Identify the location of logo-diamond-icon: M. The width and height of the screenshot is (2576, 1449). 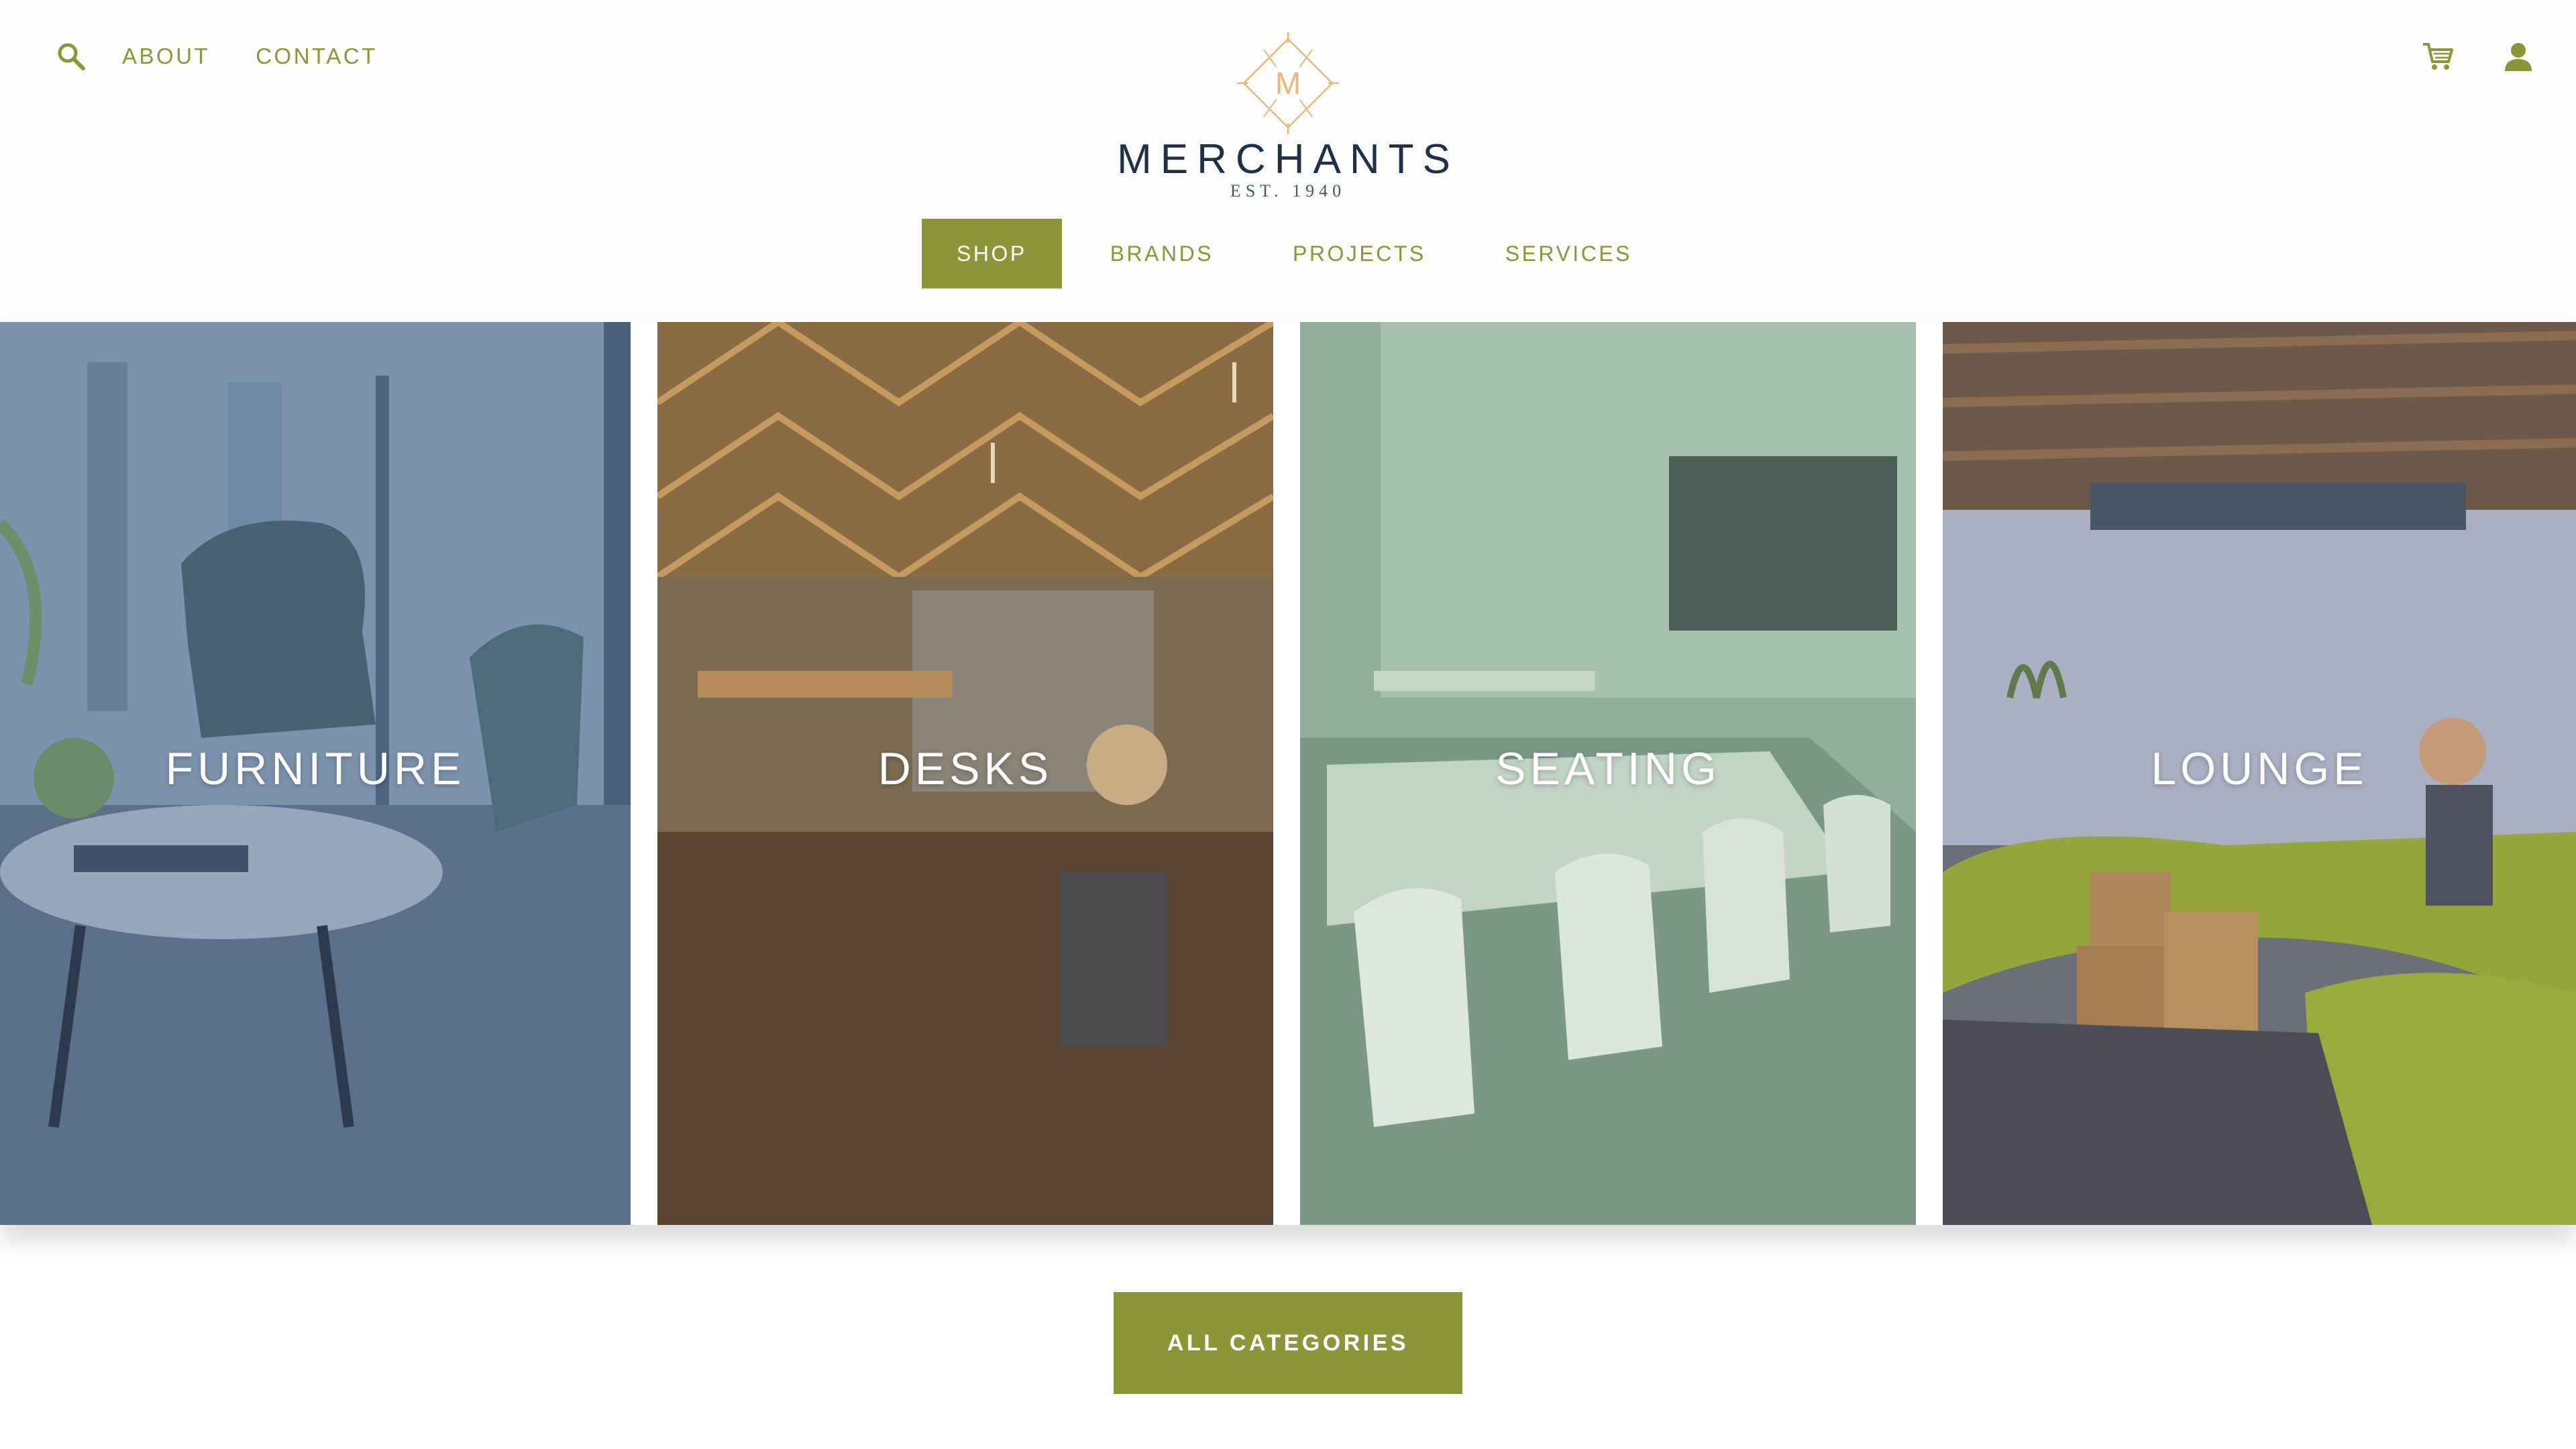
(1288, 83).